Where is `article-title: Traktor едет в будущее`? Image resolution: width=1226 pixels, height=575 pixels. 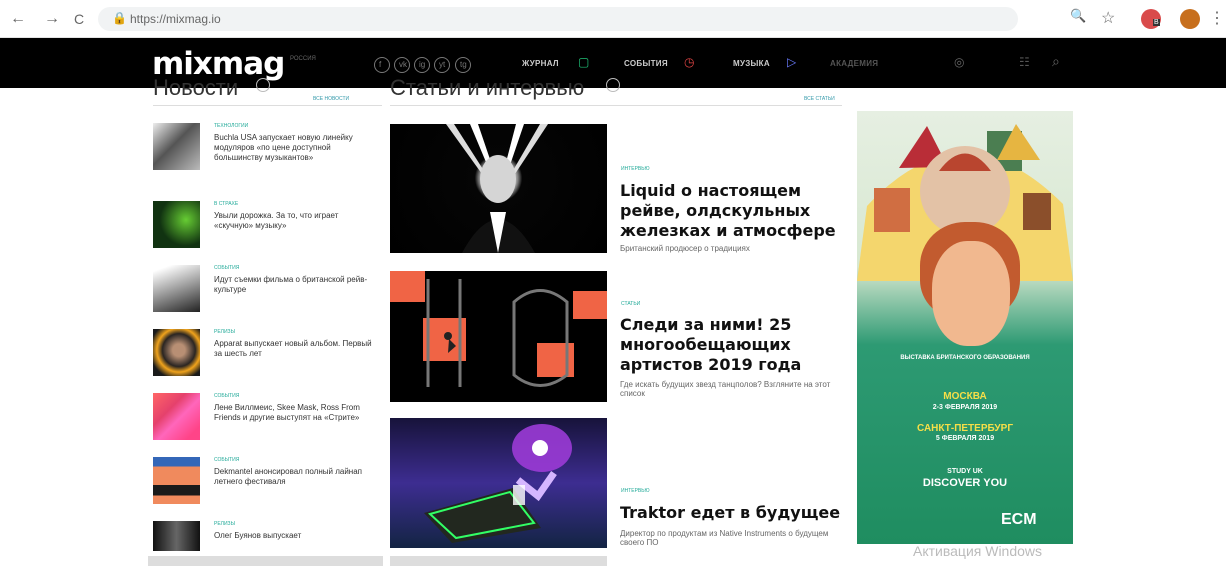
article-title: Traktor едет в будущее is located at coordinates (731, 513).